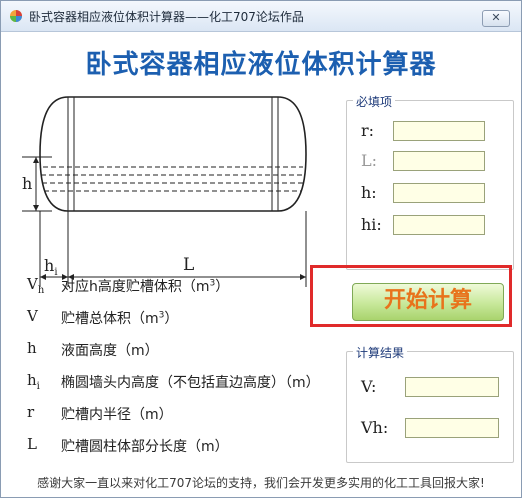  Describe the element at coordinates (187, 318) in the screenshot. I see `definition-row: V 贮槽总体积（m3）` at that location.